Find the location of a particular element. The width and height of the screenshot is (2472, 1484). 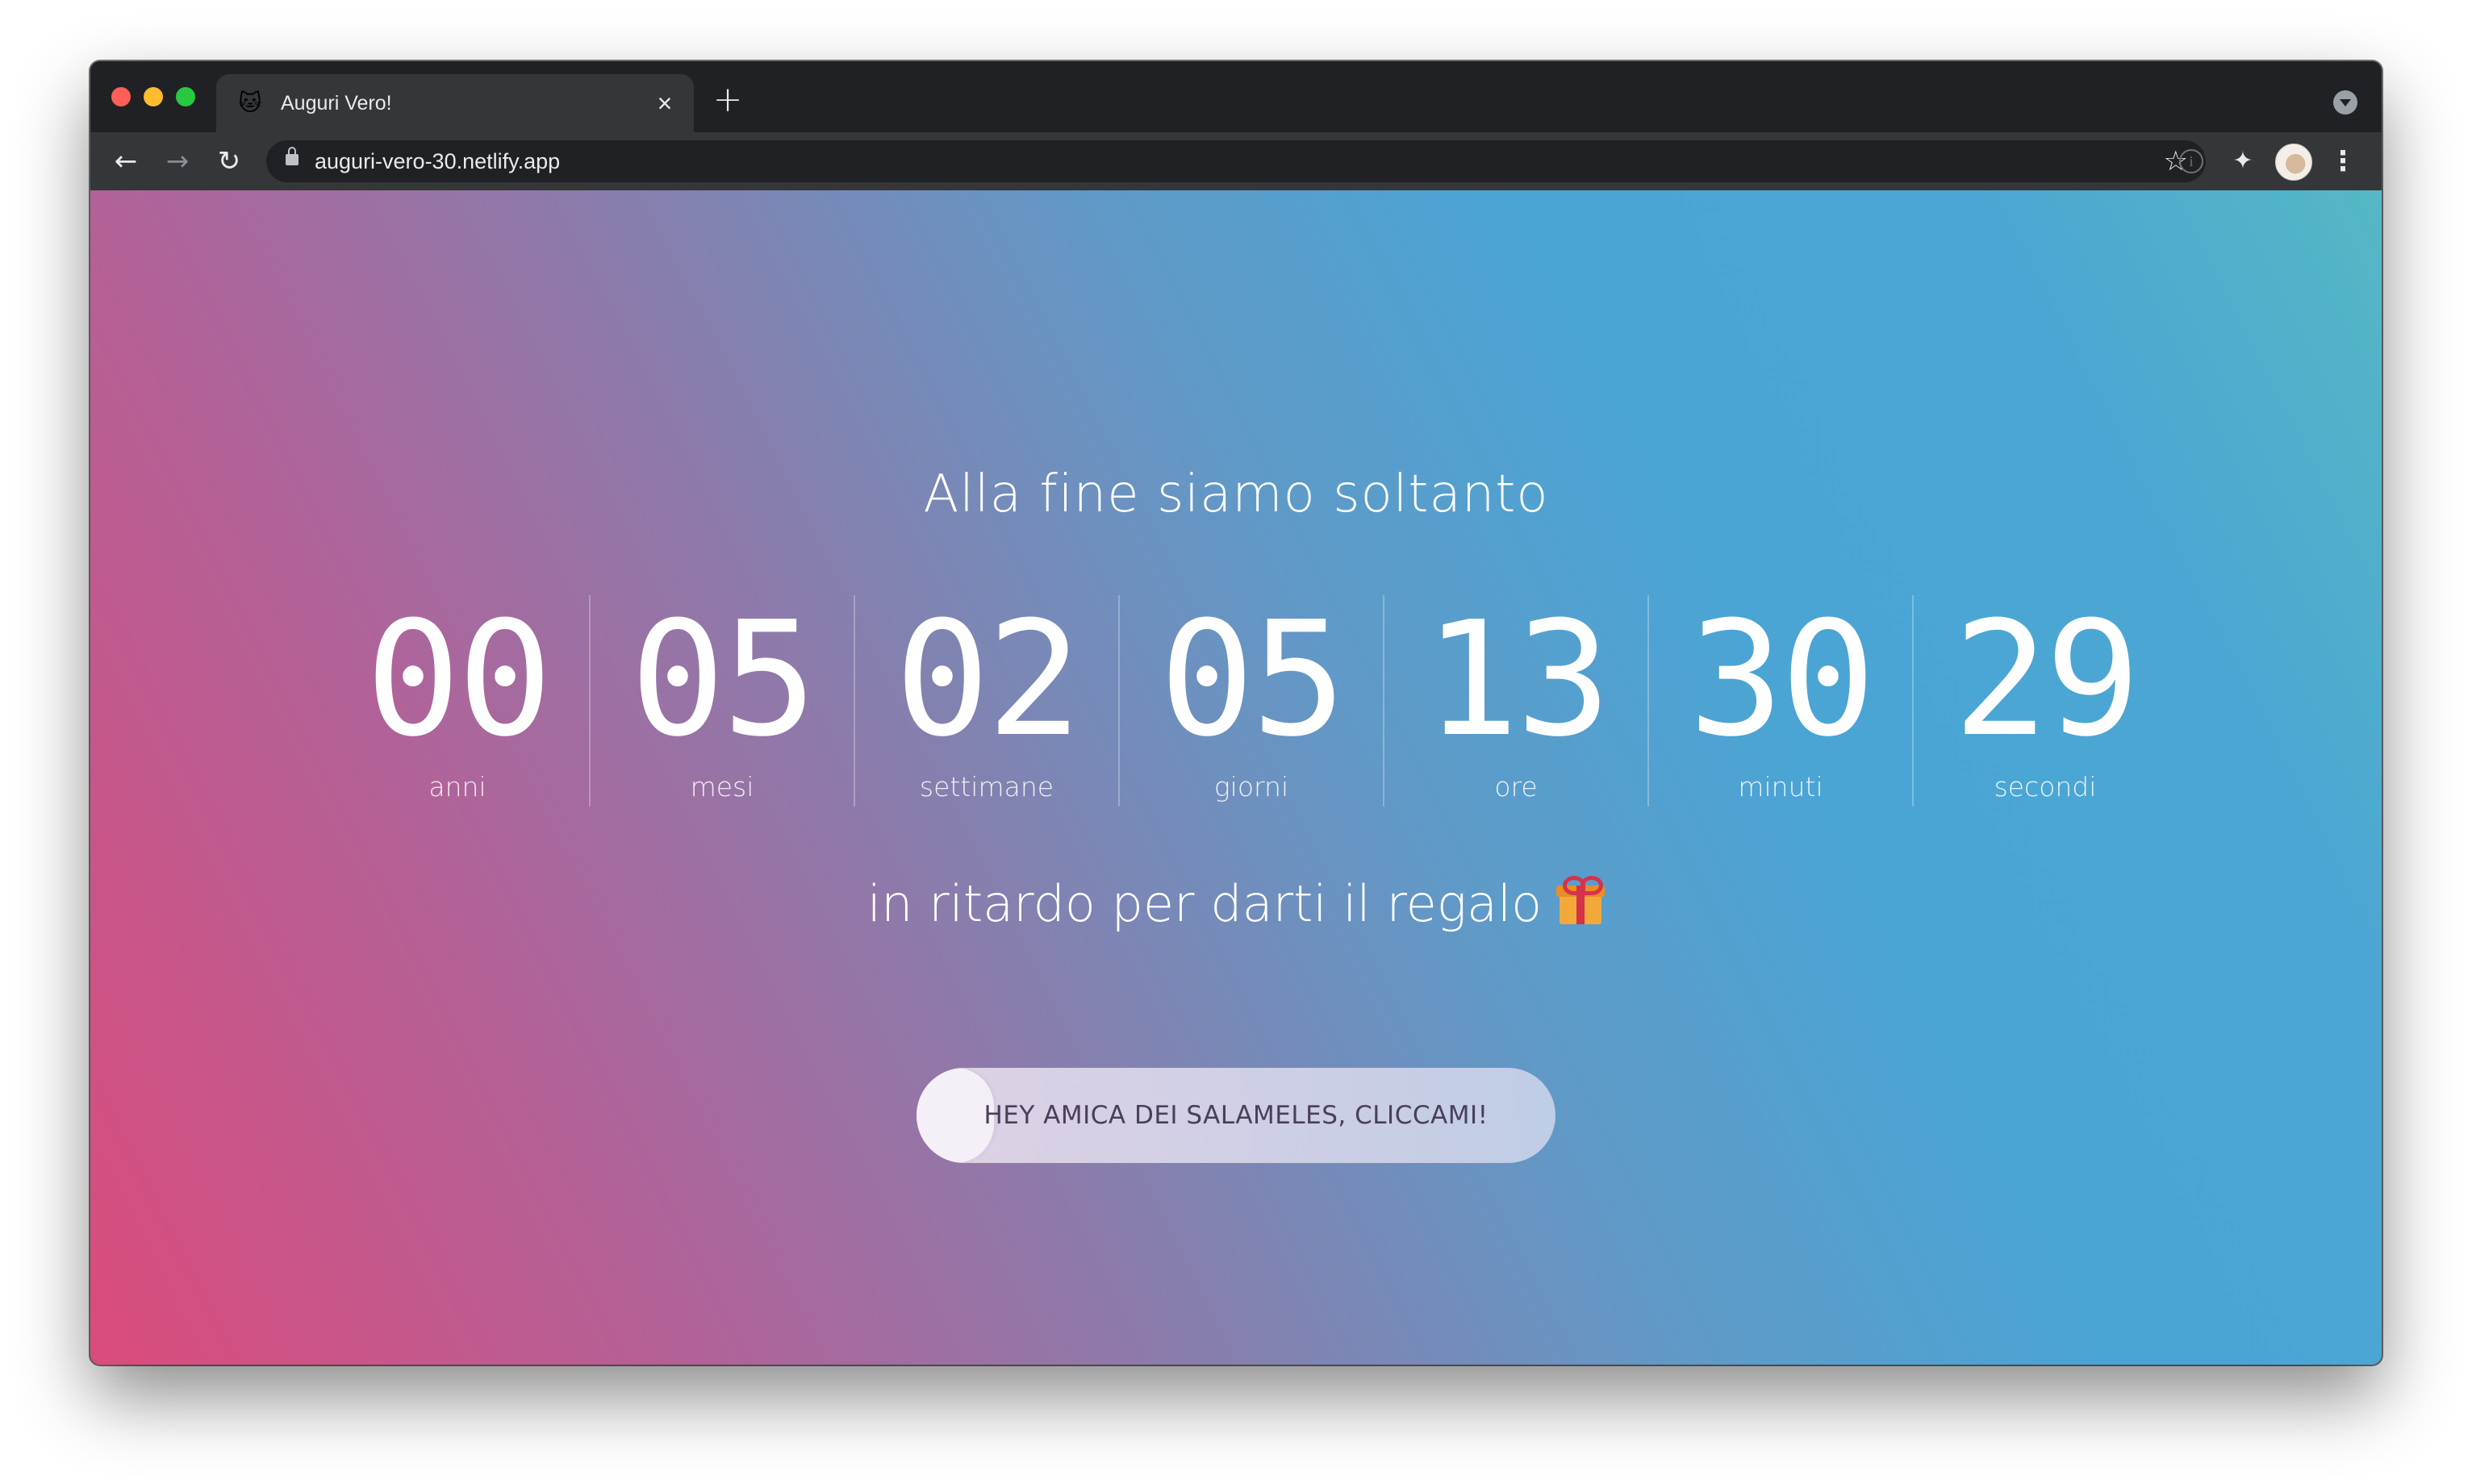

click-me-label: HEY AMICA DEI SALAMELES, CLICCAMI! is located at coordinates (1236, 1115).